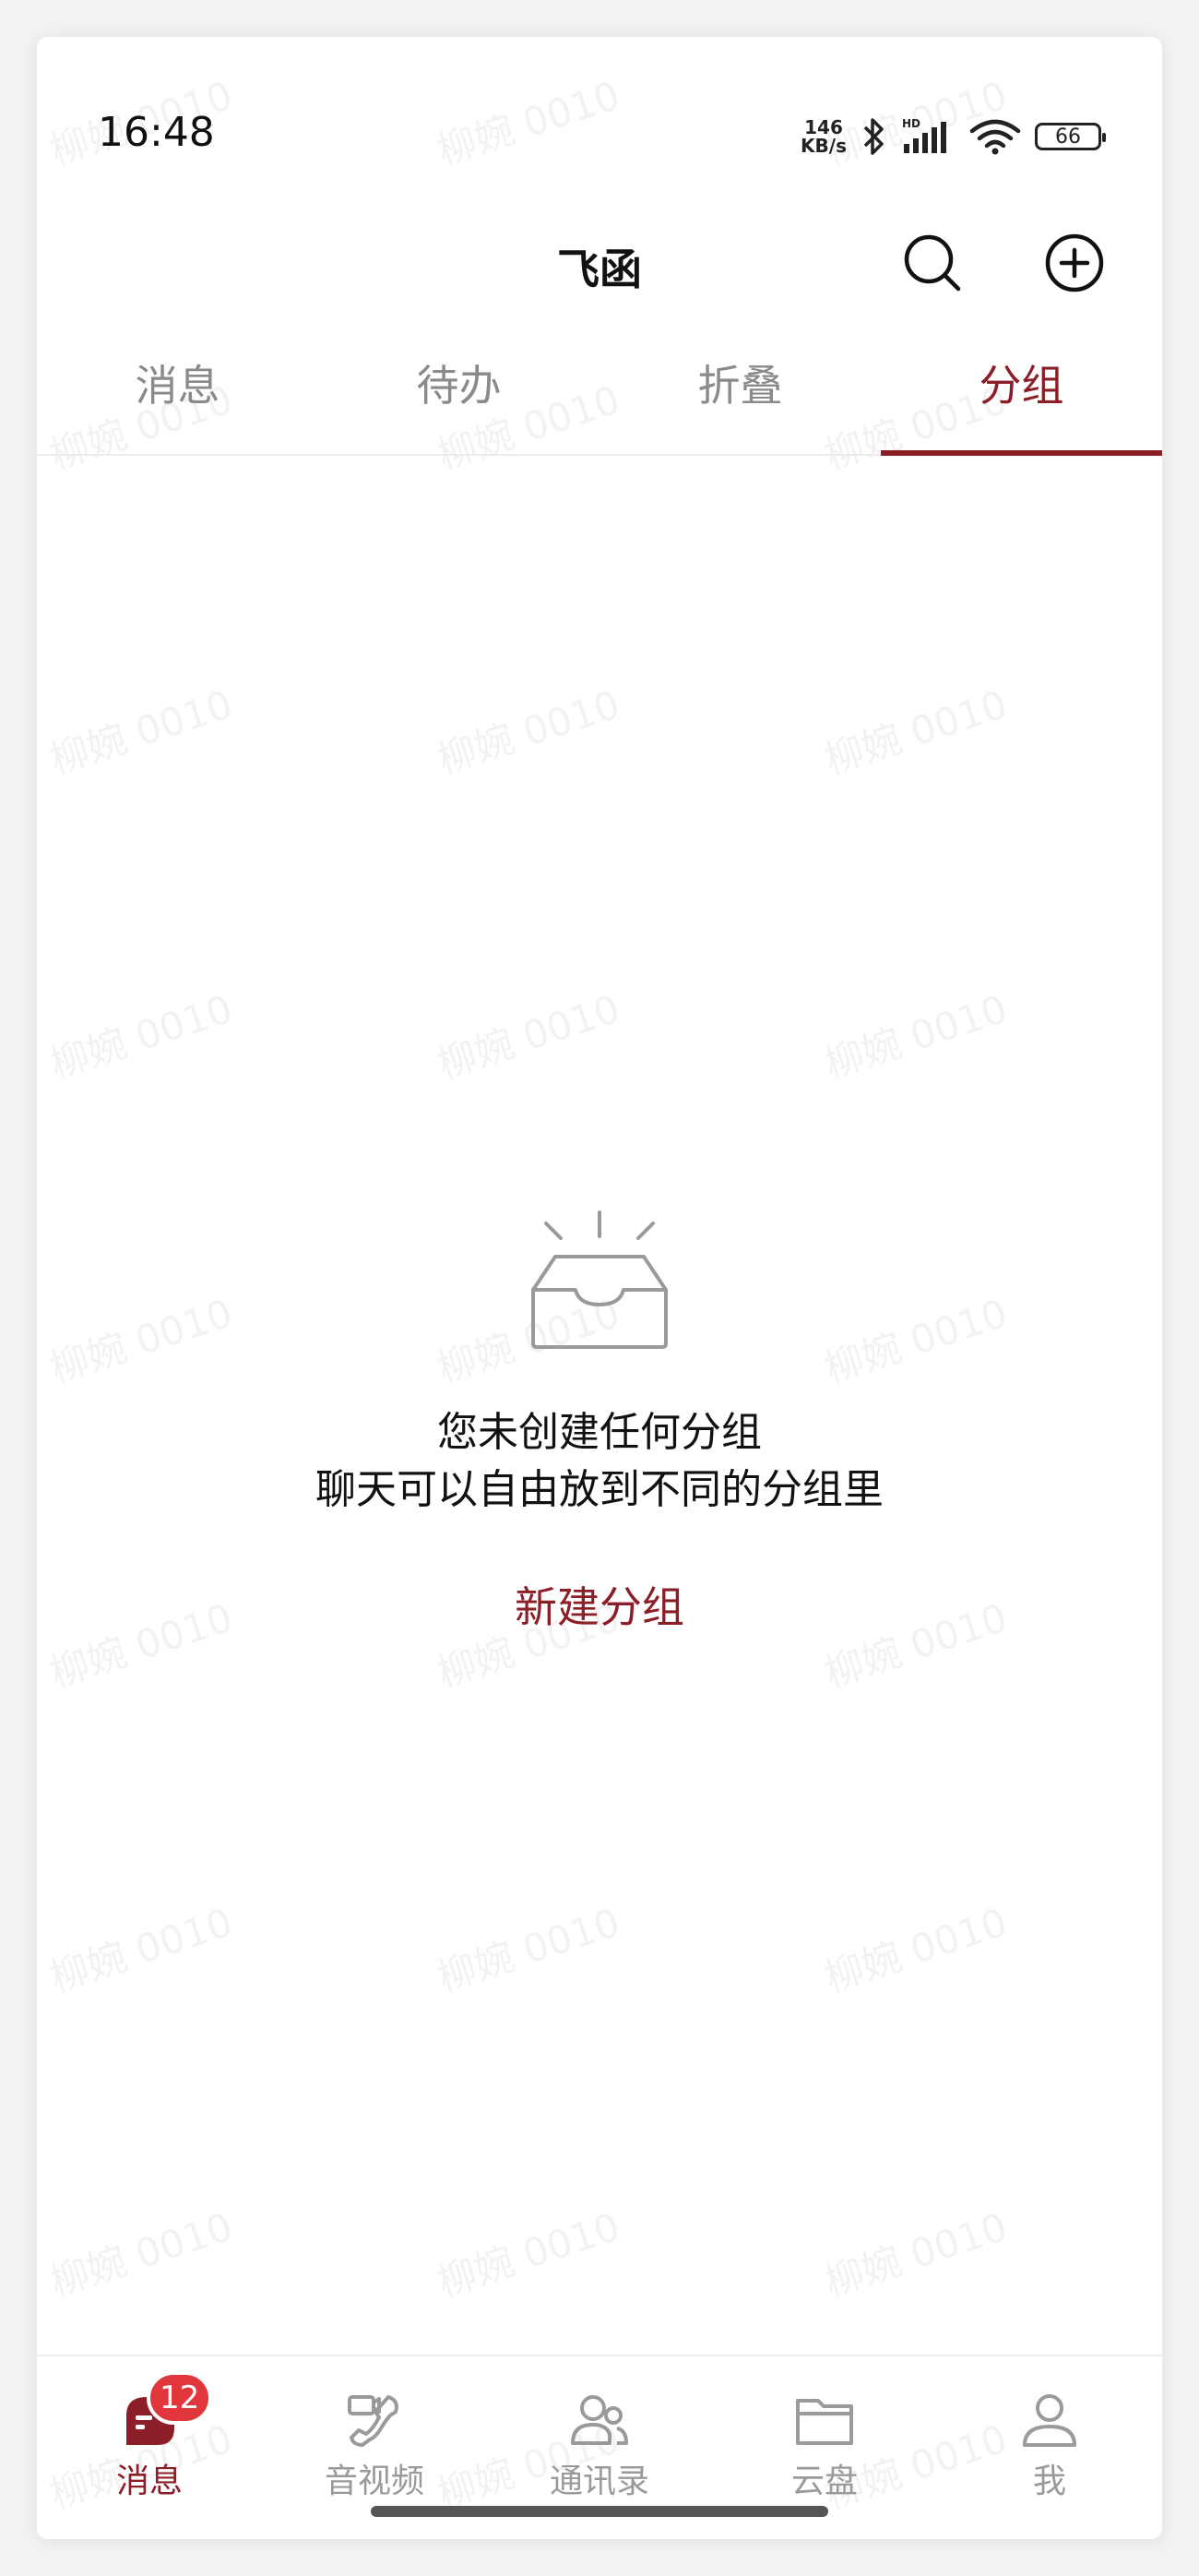 The height and width of the screenshot is (2576, 1199). What do you see at coordinates (824, 2481) in the screenshot?
I see `nav-label: 云盘` at bounding box center [824, 2481].